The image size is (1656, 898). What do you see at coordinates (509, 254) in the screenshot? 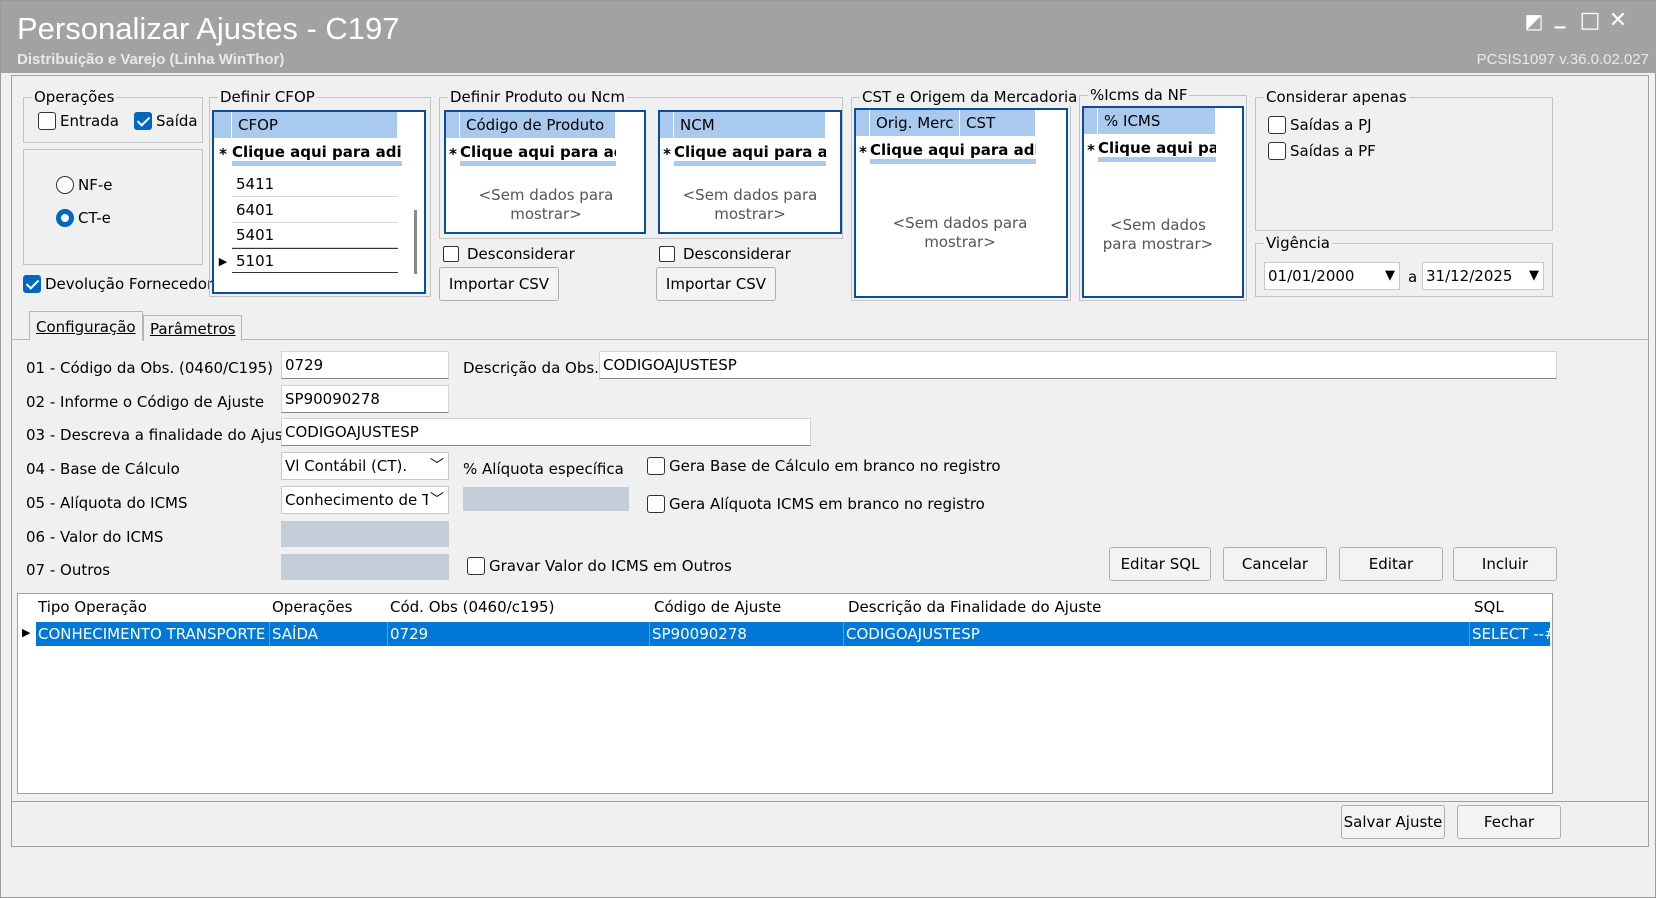
I see `desconsiderar-produto-checkbox: Desconsiderar` at bounding box center [509, 254].